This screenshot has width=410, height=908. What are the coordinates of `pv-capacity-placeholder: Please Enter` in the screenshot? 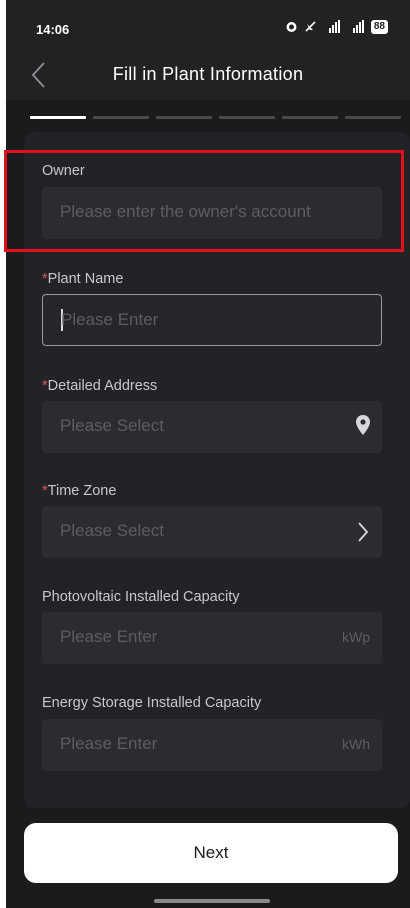 It's located at (109, 636).